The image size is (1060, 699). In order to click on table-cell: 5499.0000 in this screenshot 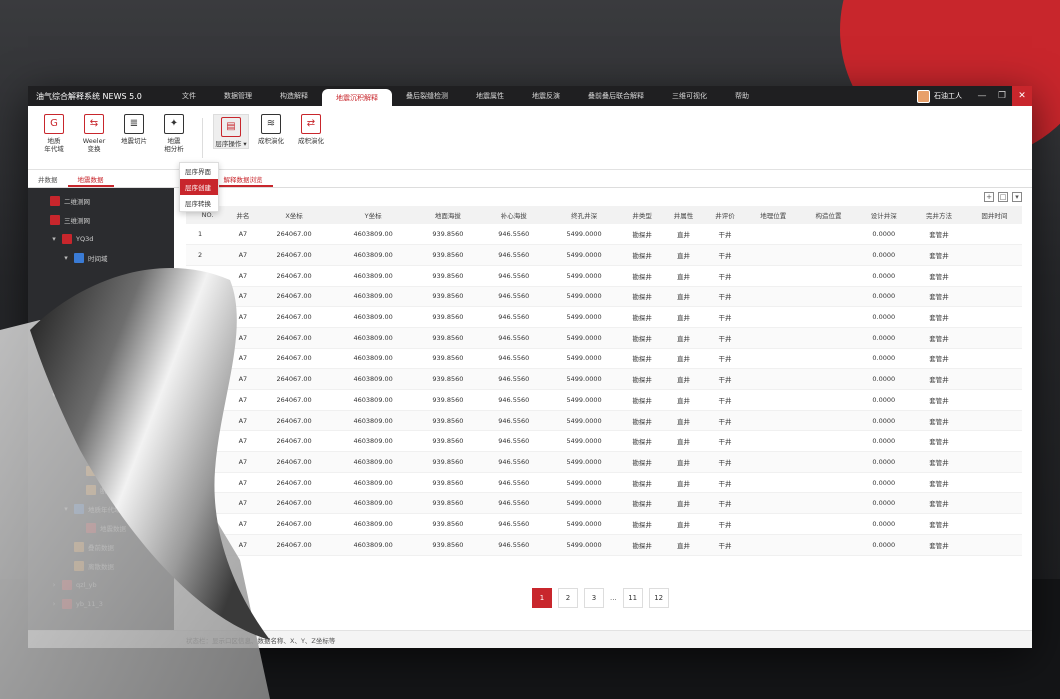, I will do `click(584, 462)`.